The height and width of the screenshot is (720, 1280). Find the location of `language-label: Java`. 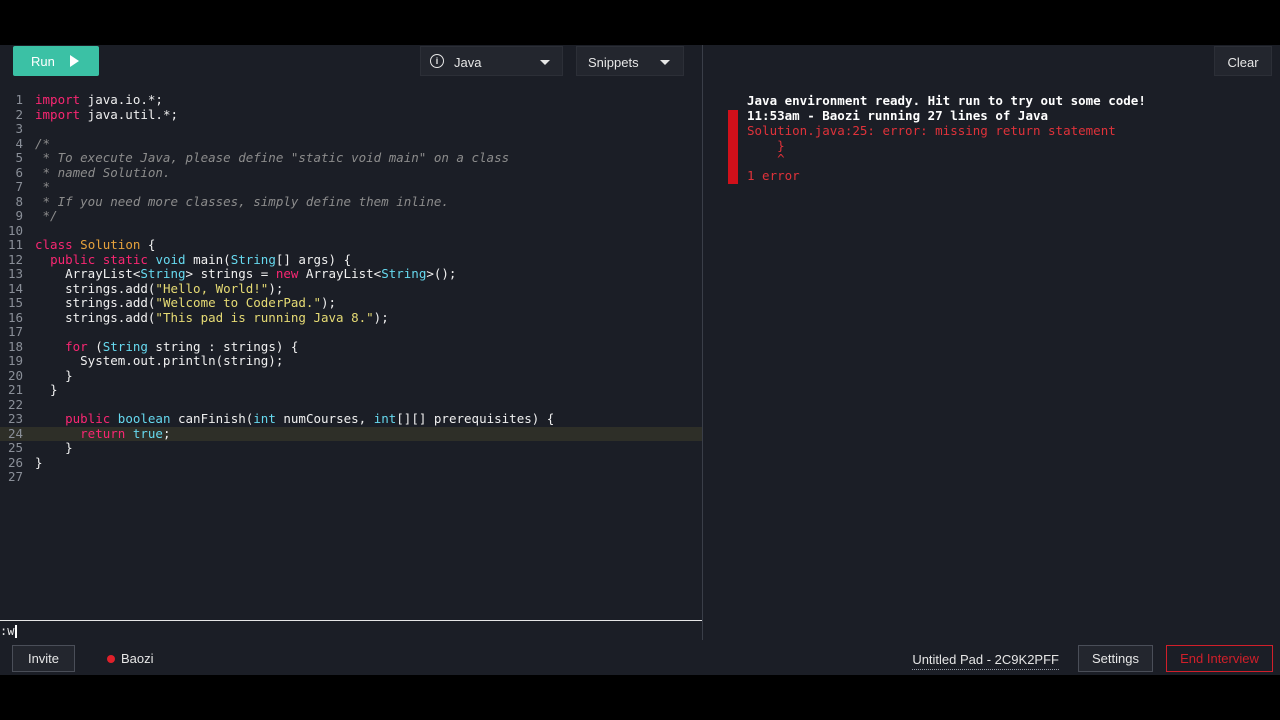

language-label: Java is located at coordinates (468, 62).